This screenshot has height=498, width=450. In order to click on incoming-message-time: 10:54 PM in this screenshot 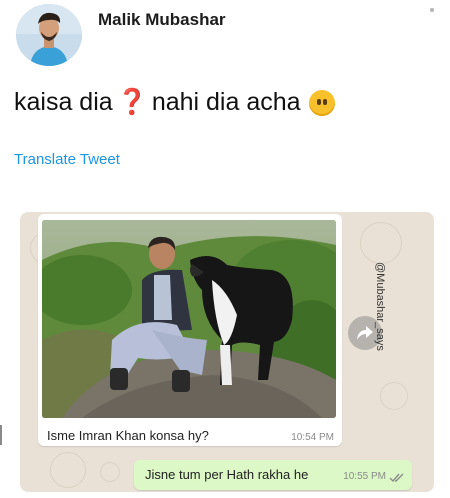, I will do `click(312, 437)`.